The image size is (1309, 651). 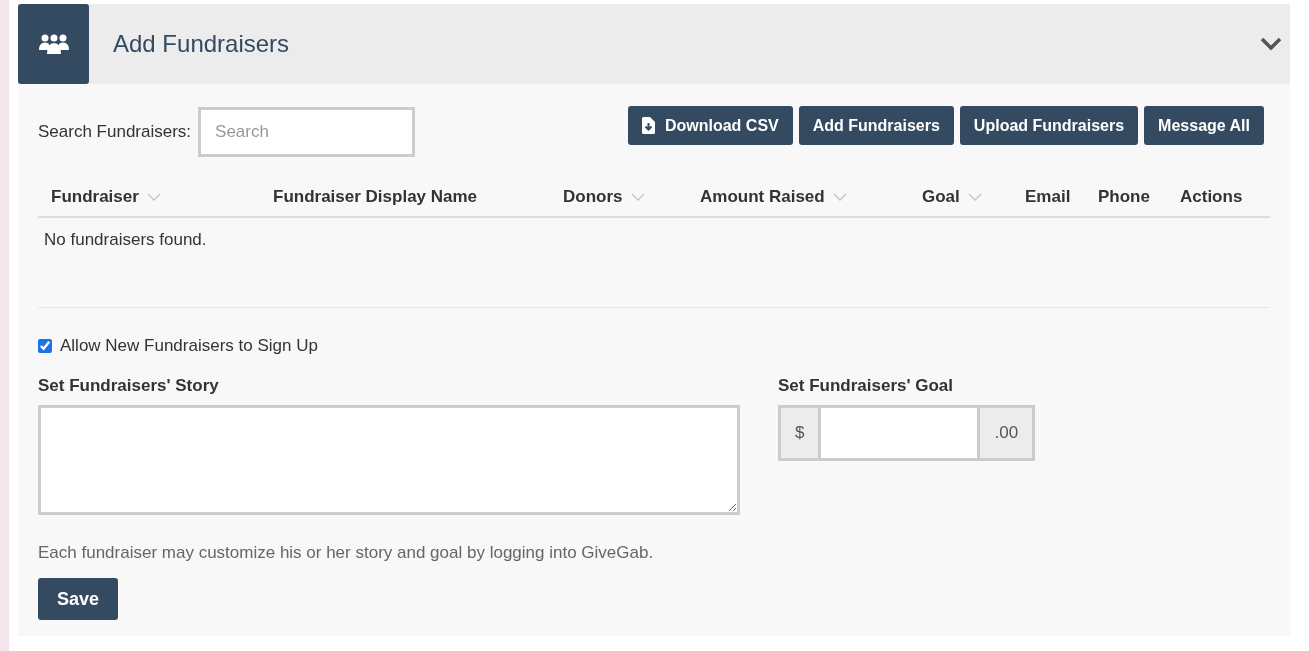 What do you see at coordinates (654, 44) in the screenshot?
I see `panel-header: Add Fundraisers` at bounding box center [654, 44].